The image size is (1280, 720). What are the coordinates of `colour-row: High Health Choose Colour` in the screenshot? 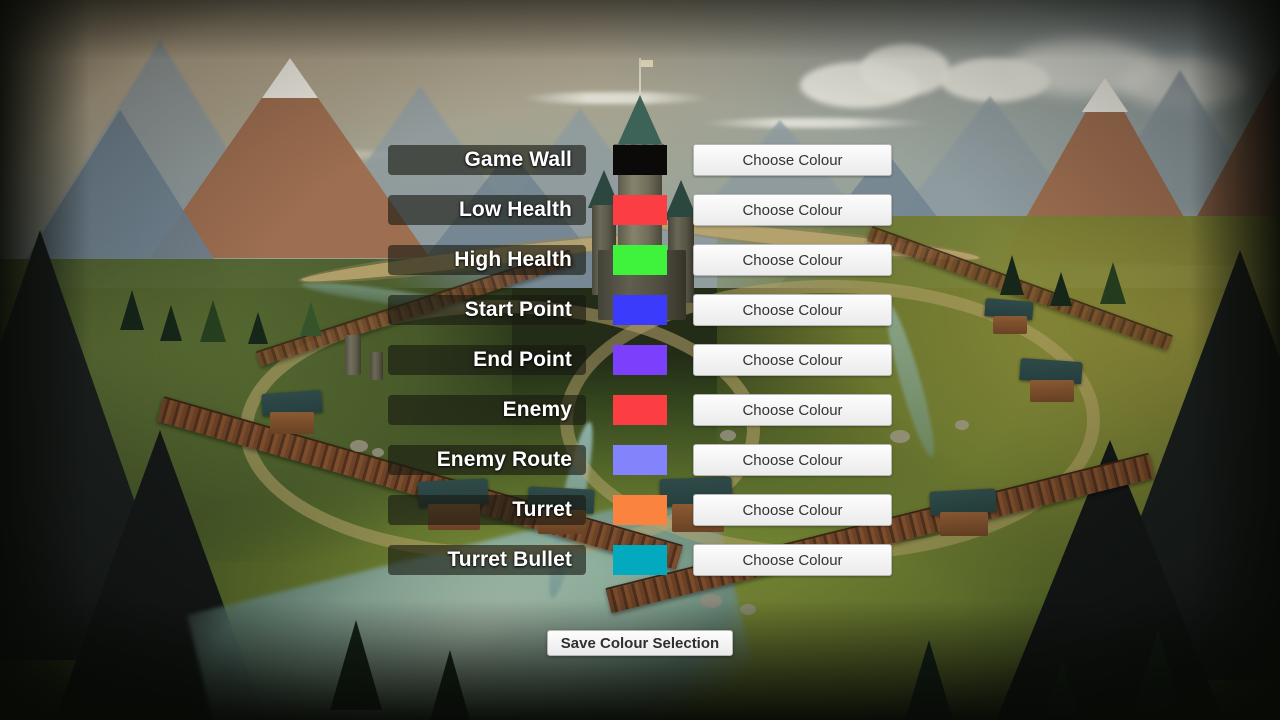 It's located at (640, 260).